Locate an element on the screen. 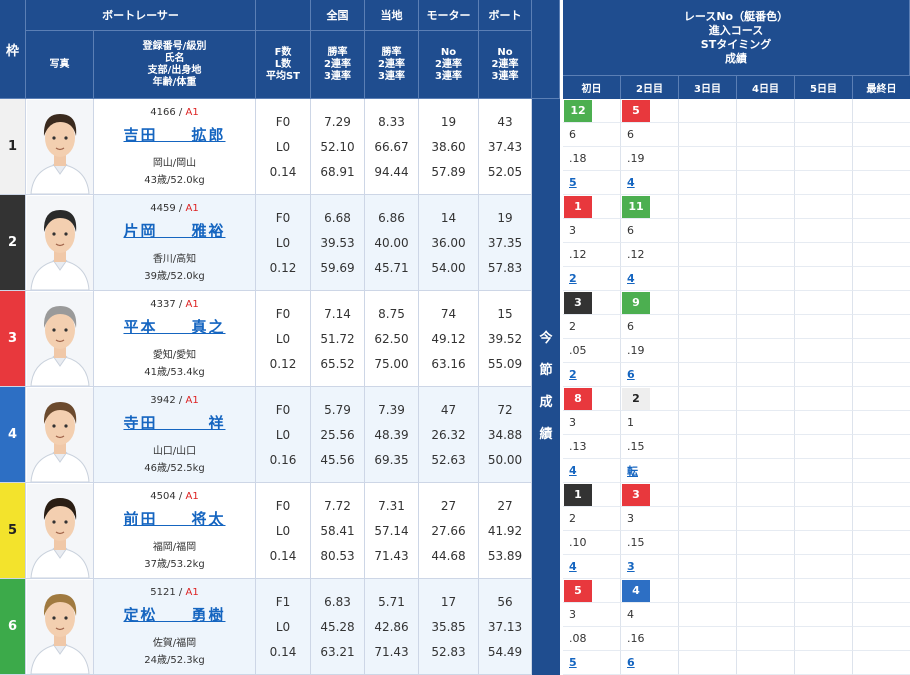  zenkoku-header: 全国 is located at coordinates (338, 15).